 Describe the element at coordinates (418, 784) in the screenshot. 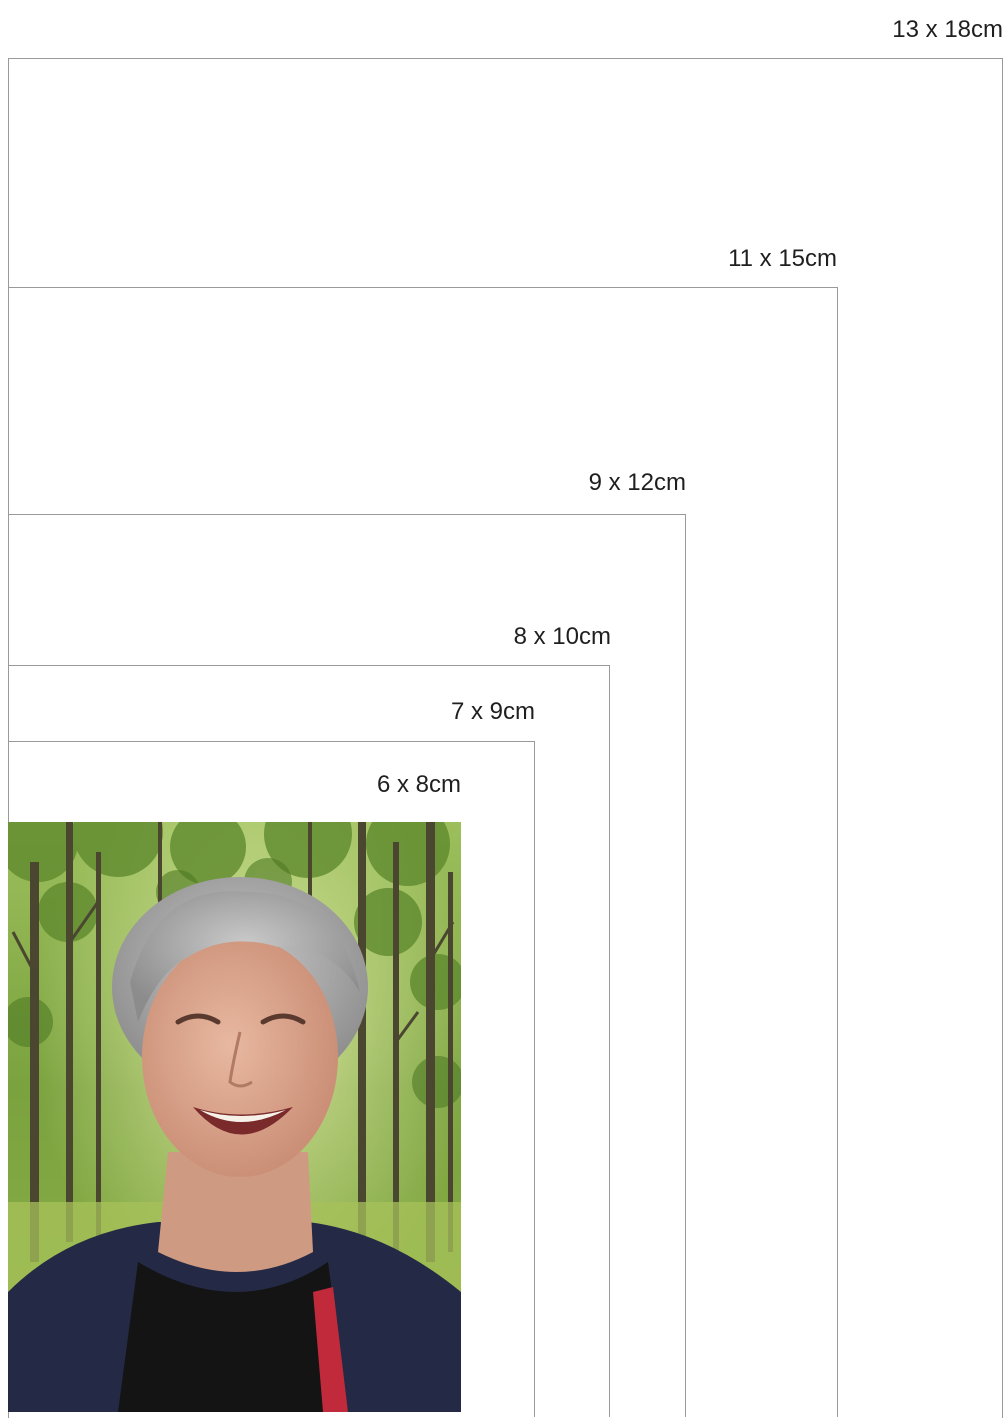

I see `size-label-6x8: 6 x 8cm` at that location.